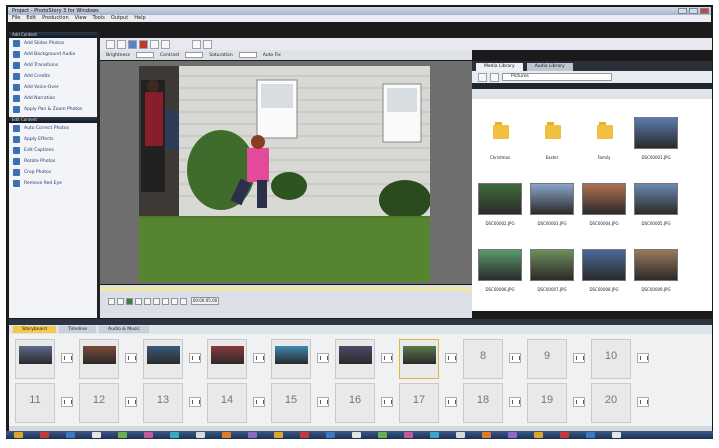  What do you see at coordinates (227, 403) in the screenshot?
I see `storyboard-slot: 14` at bounding box center [227, 403].